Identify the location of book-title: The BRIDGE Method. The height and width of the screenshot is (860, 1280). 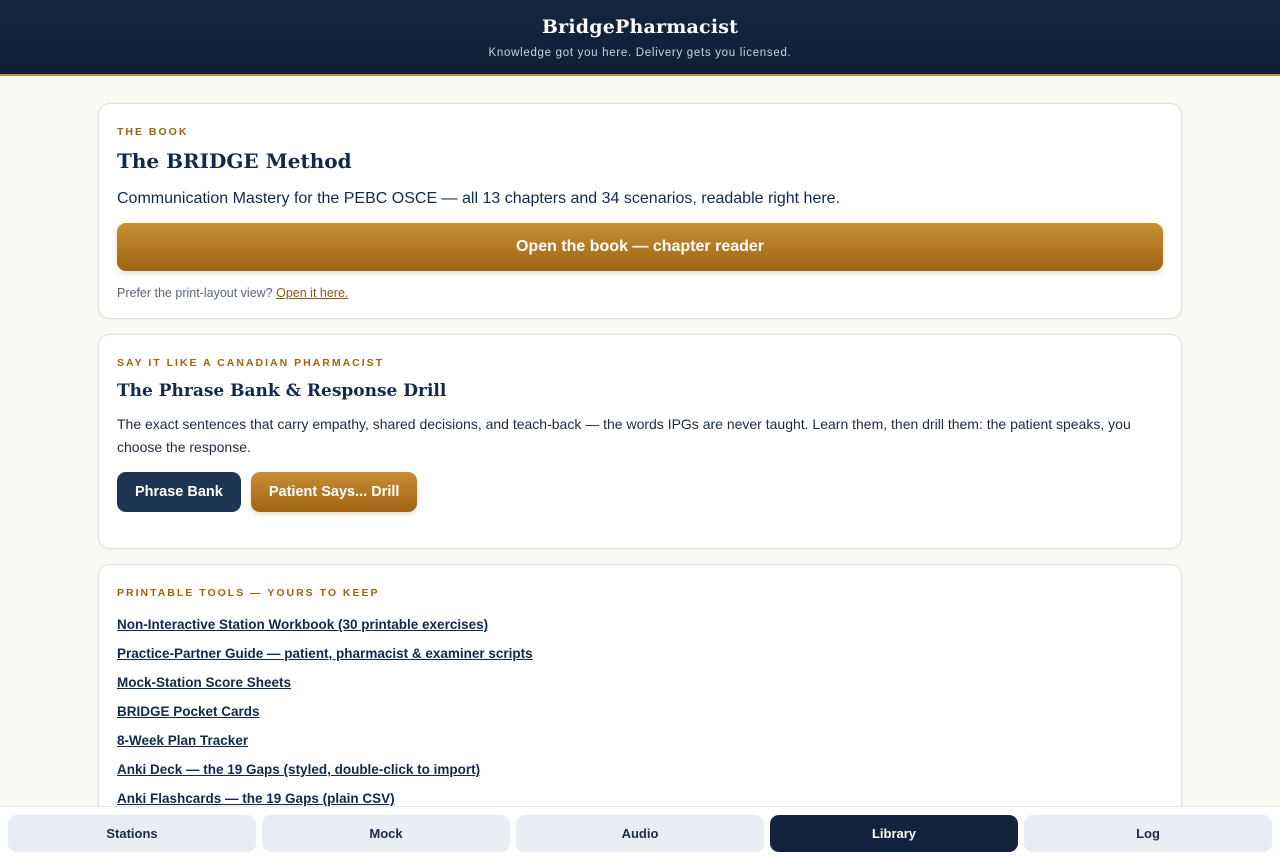
(234, 161).